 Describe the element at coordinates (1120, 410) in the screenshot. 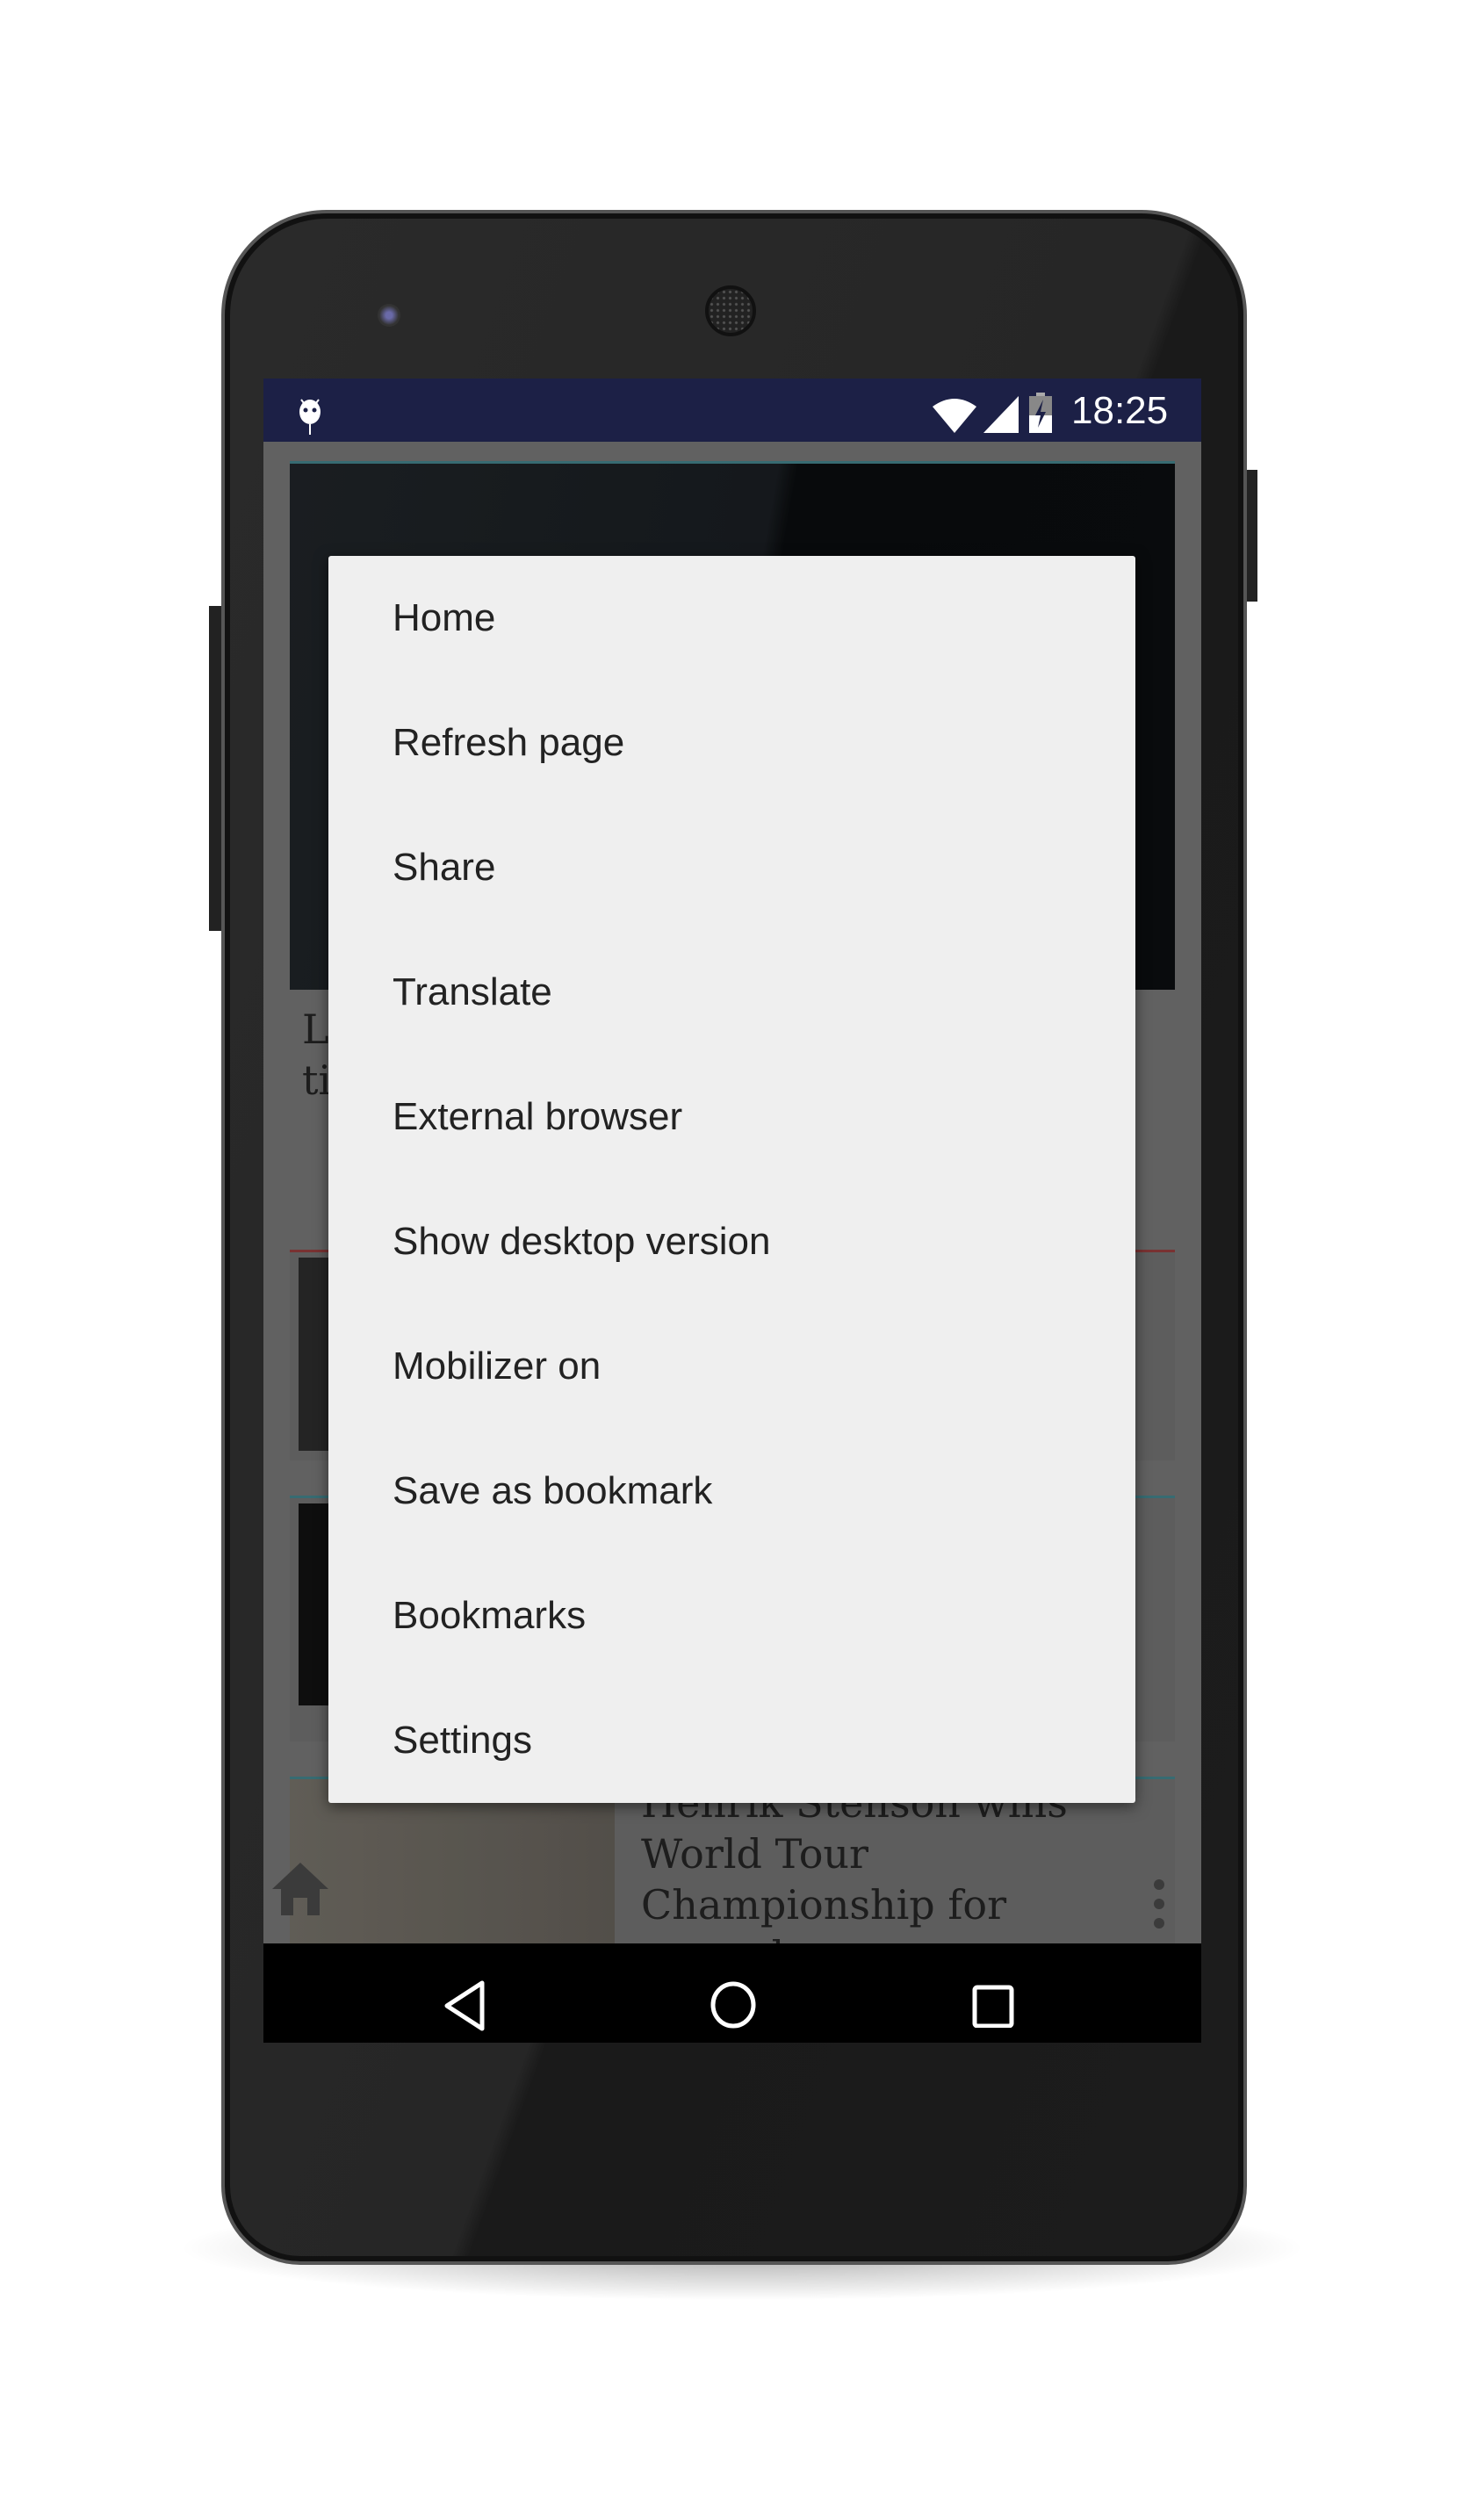

I see `clock: 18:25` at that location.